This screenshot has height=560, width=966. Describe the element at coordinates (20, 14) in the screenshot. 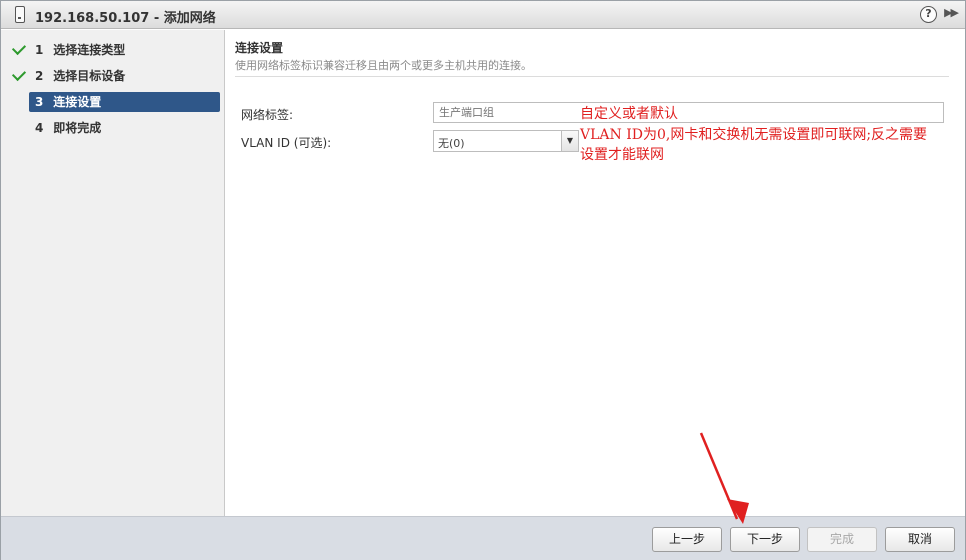

I see `host-icon` at that location.